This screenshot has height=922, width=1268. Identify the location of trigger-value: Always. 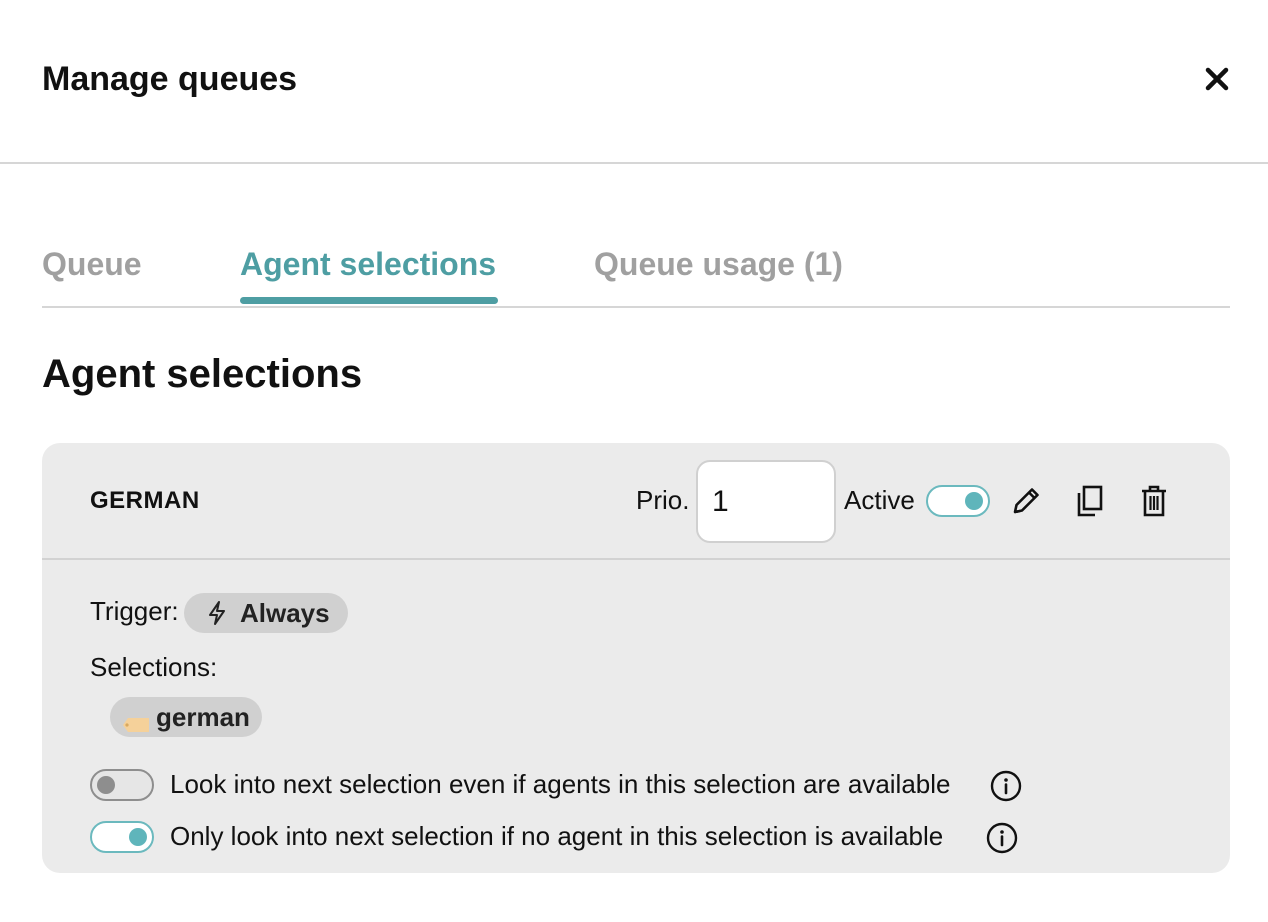
(285, 612).